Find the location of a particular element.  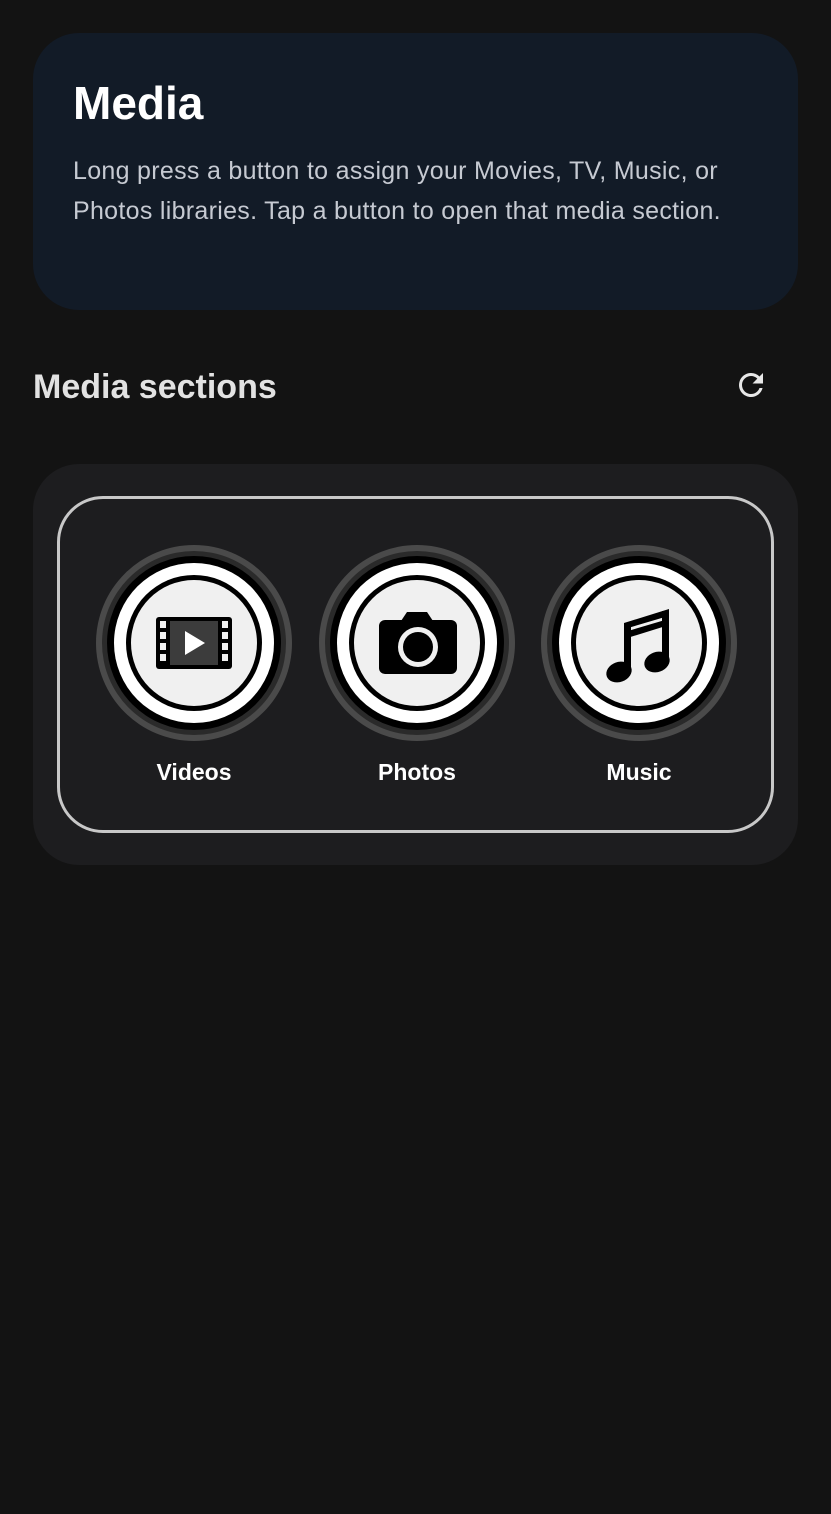

photos-label: Photos is located at coordinates (417, 772).